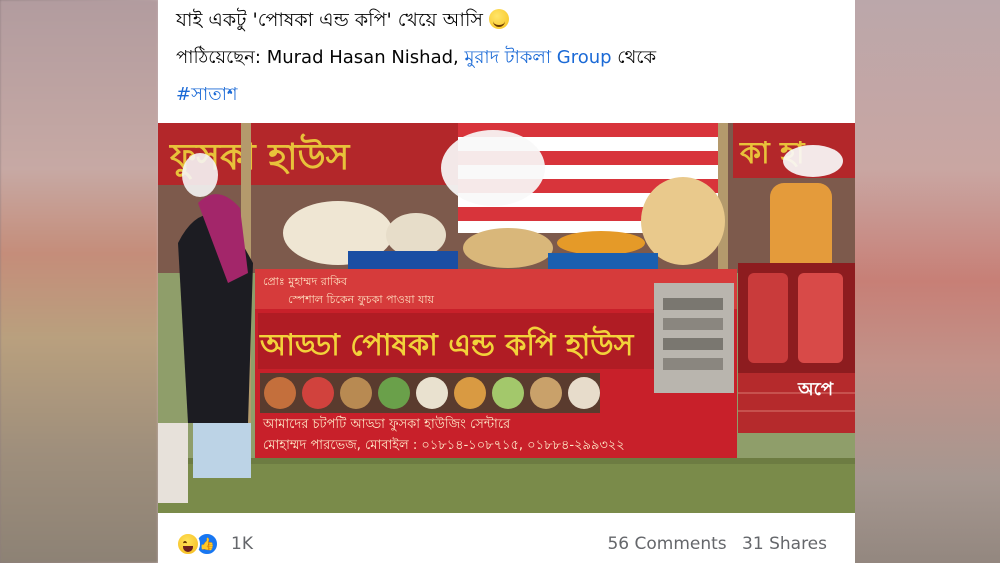 Image resolution: width=1000 pixels, height=563 pixels. I want to click on post-stats: 56 Comments 31 Shares, so click(717, 544).